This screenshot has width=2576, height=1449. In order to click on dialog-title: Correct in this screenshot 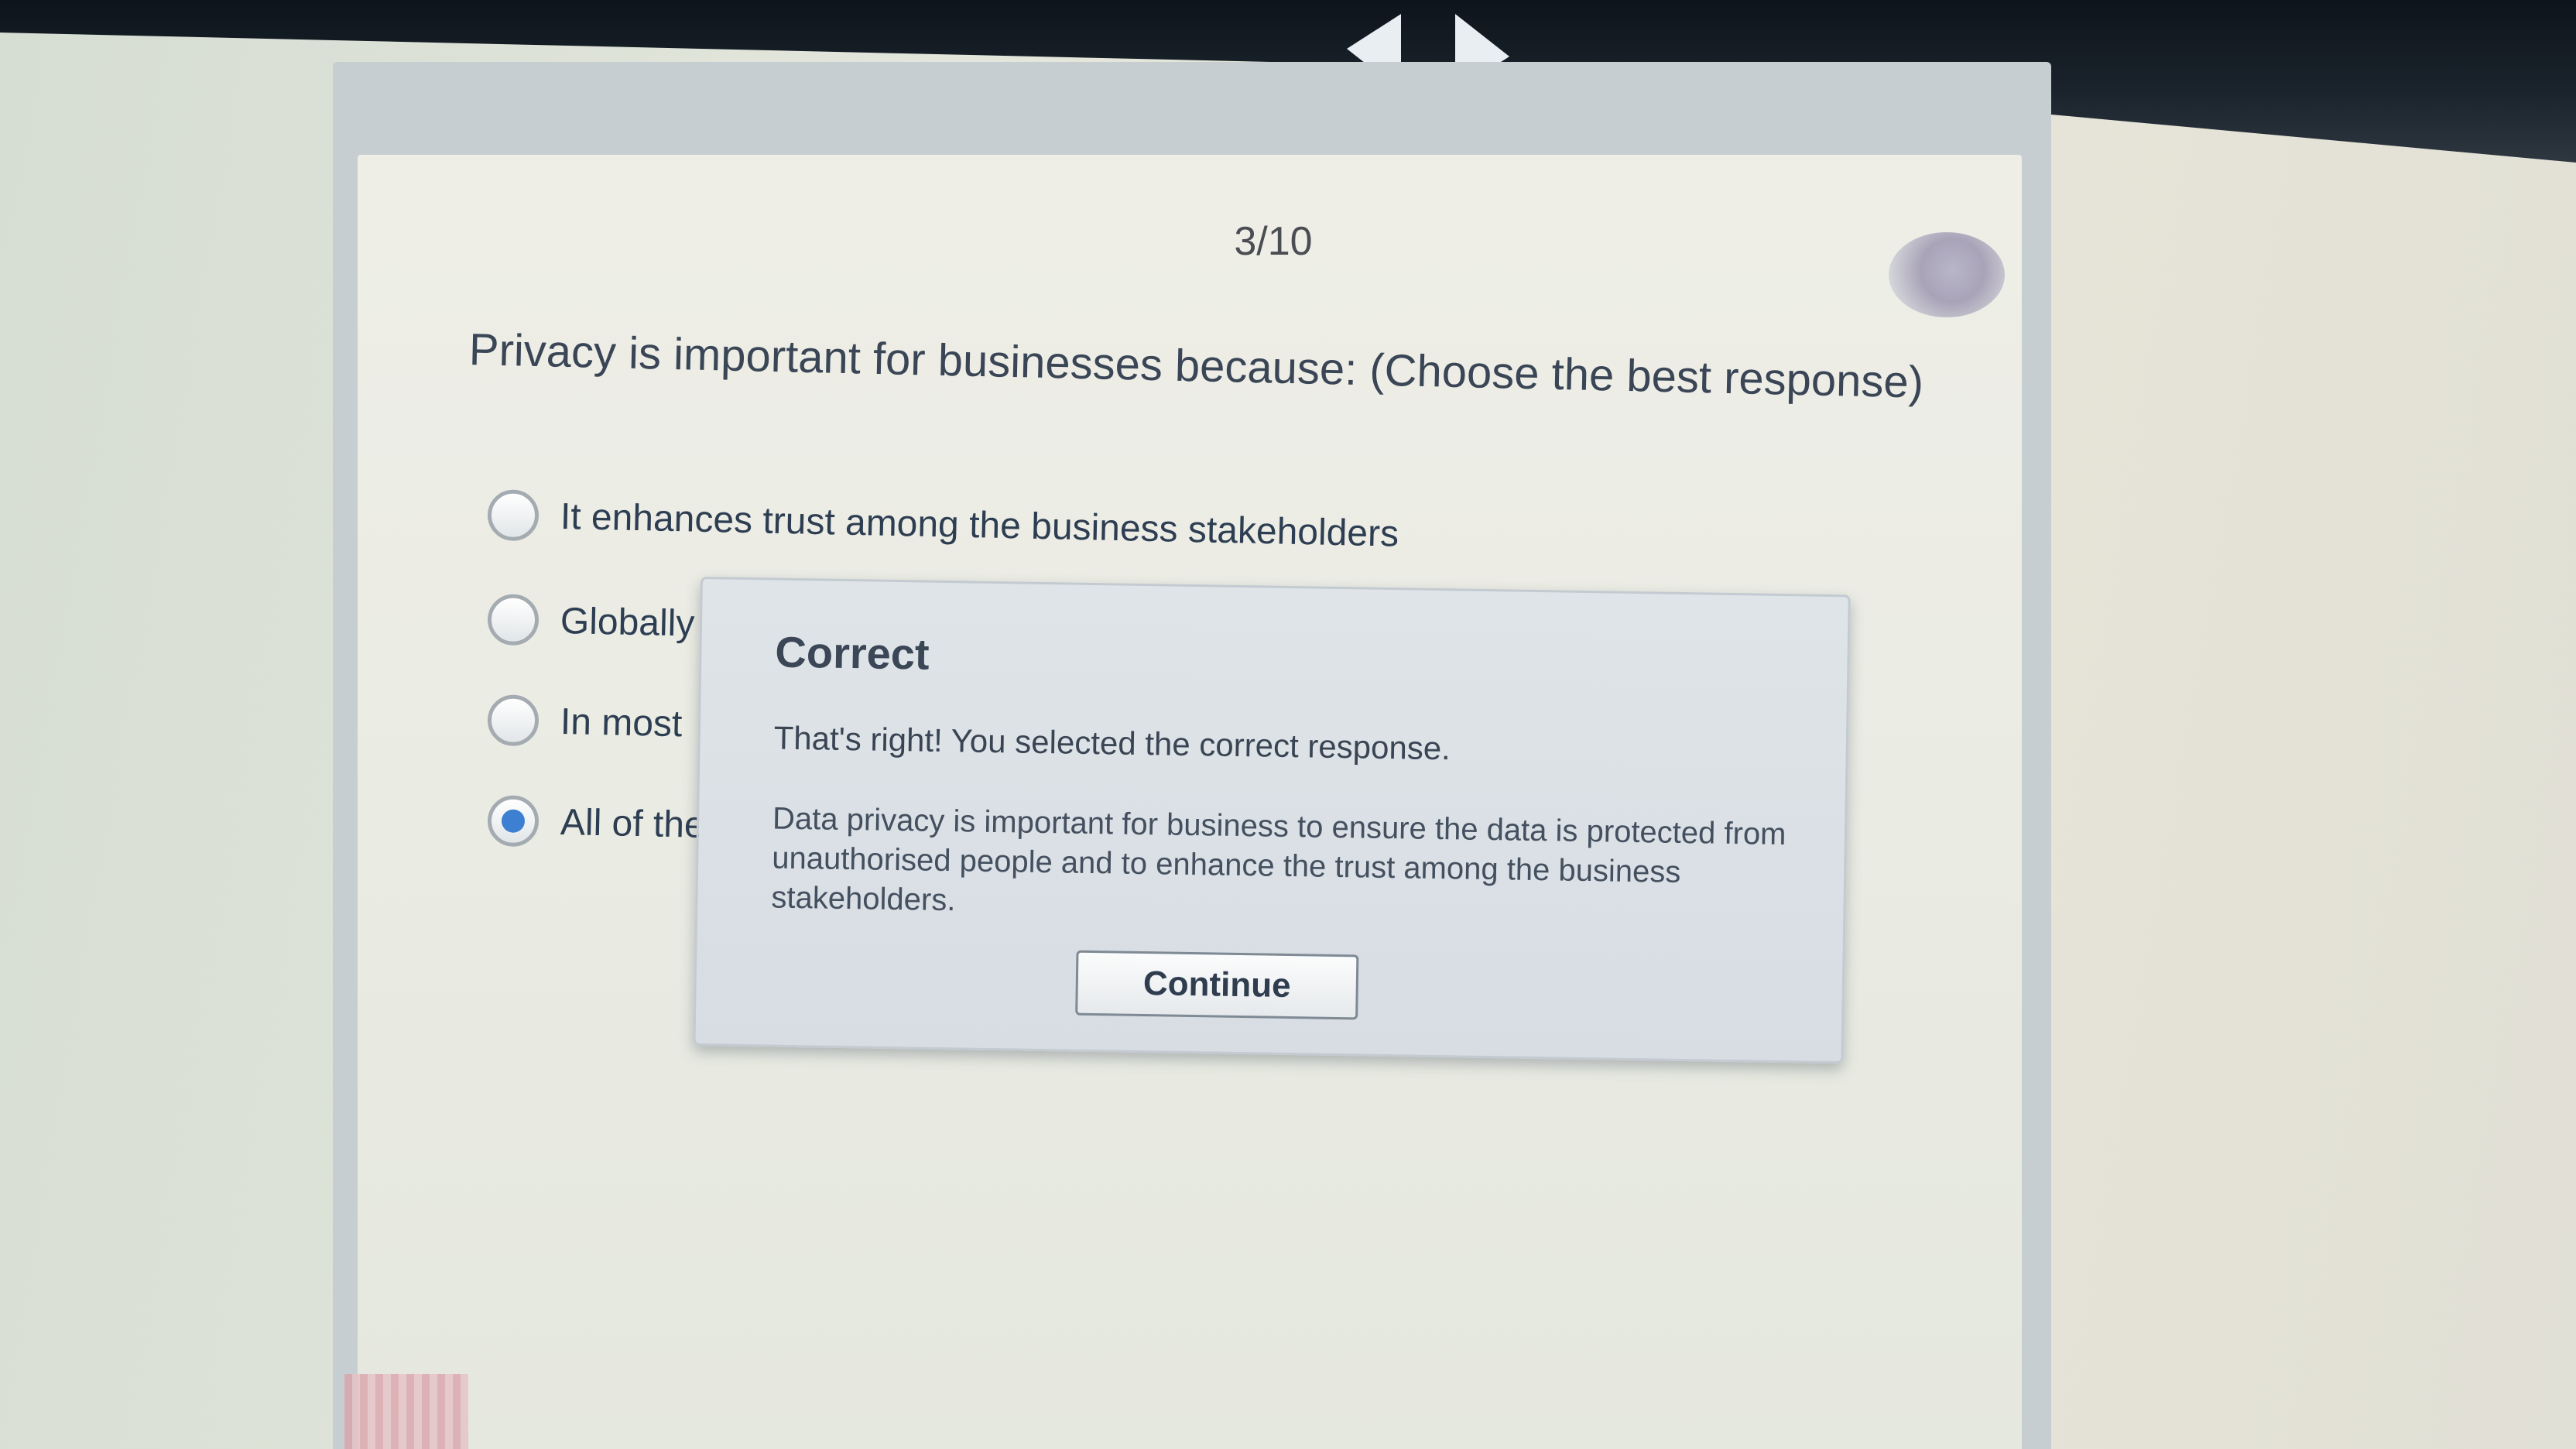, I will do `click(852, 653)`.